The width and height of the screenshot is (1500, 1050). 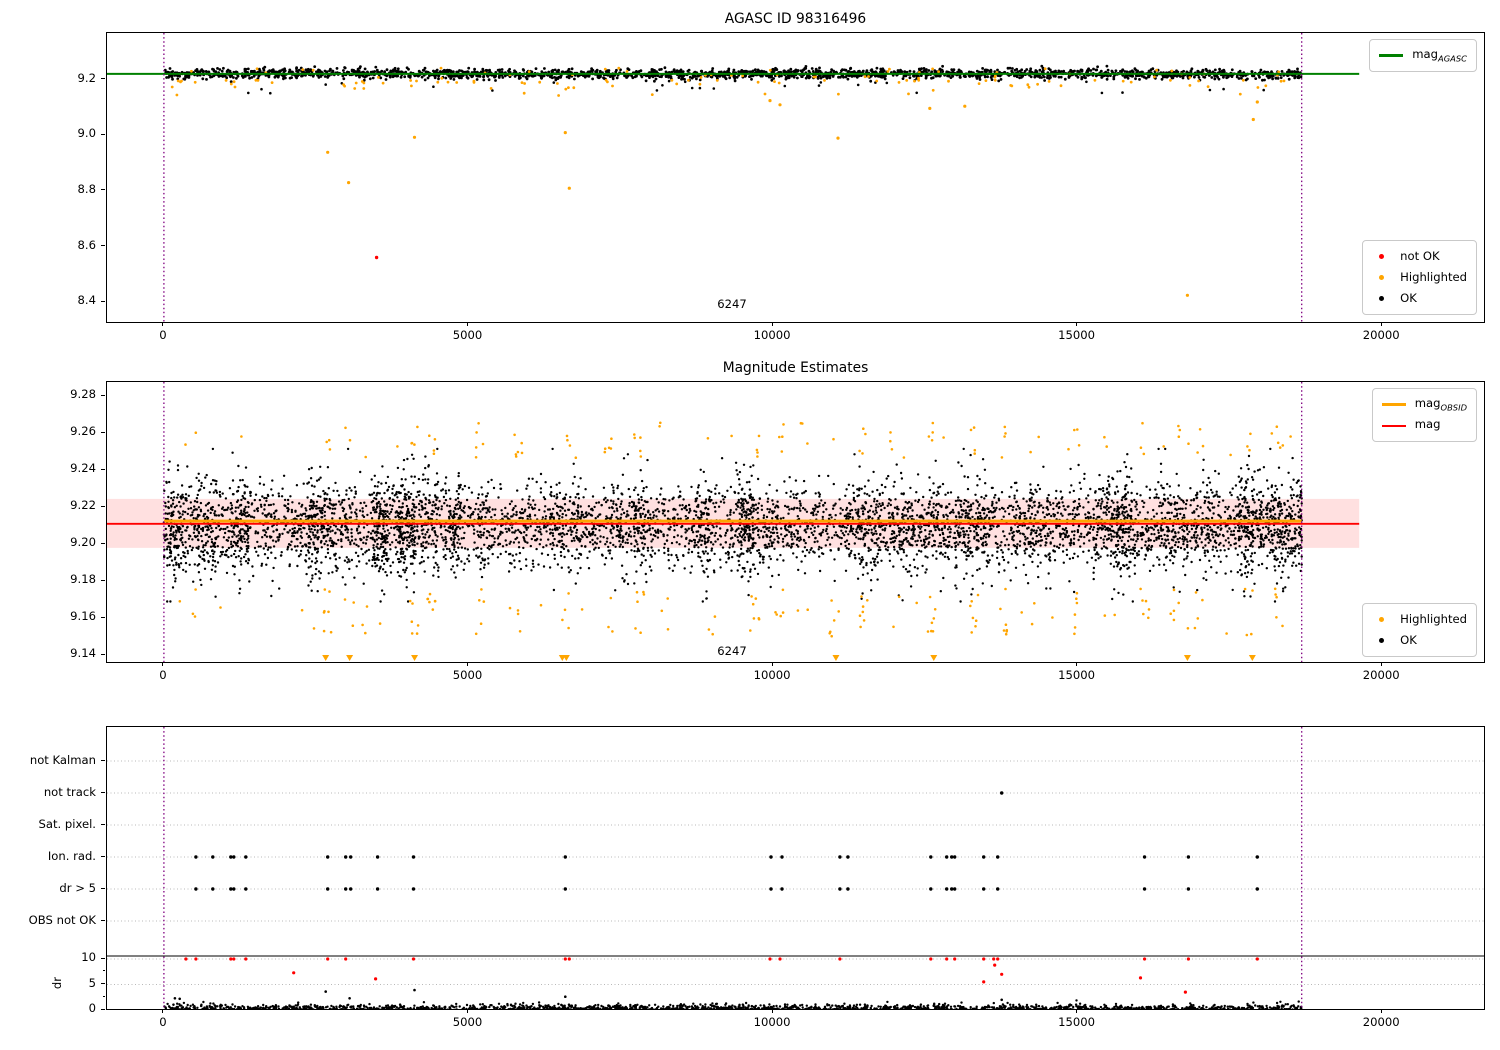 I want to click on mag-line-sample, so click(x=1393, y=425).